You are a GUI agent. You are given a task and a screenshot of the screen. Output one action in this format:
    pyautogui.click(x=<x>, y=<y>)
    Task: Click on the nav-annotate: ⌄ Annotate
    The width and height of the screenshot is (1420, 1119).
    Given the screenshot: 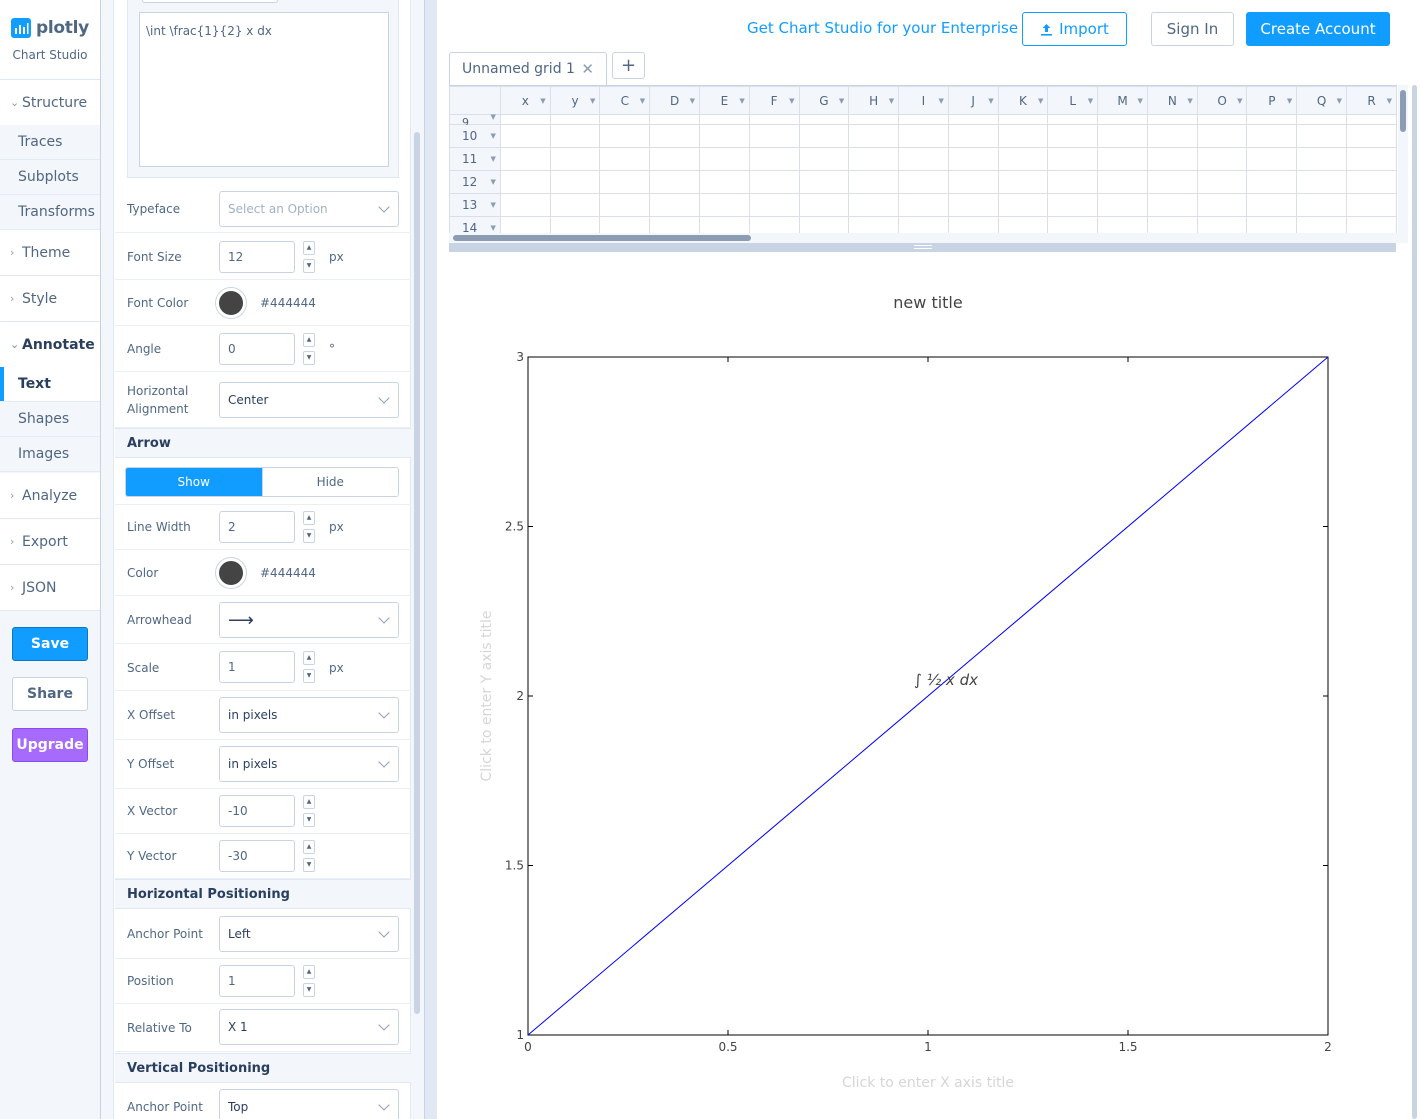 What is the action you would take?
    pyautogui.click(x=50, y=345)
    